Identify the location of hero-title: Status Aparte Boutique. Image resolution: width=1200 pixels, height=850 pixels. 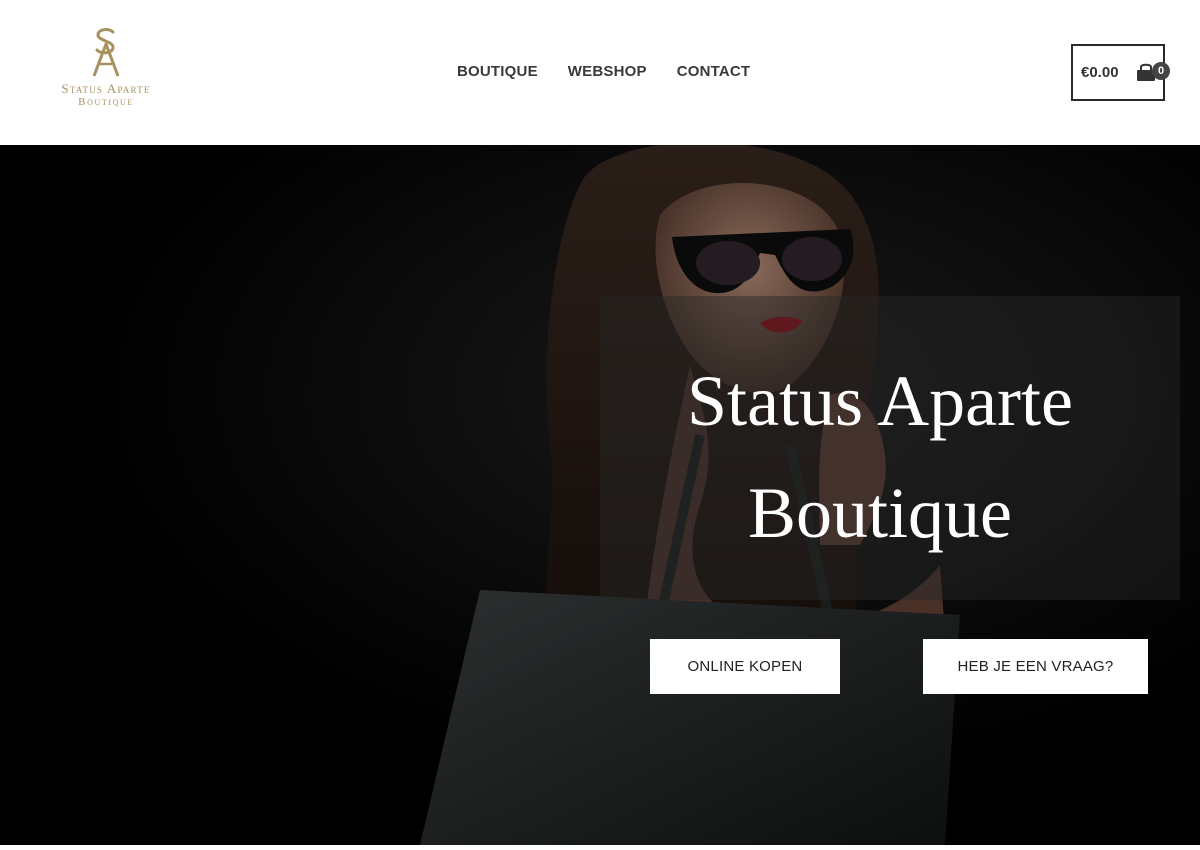
(880, 457).